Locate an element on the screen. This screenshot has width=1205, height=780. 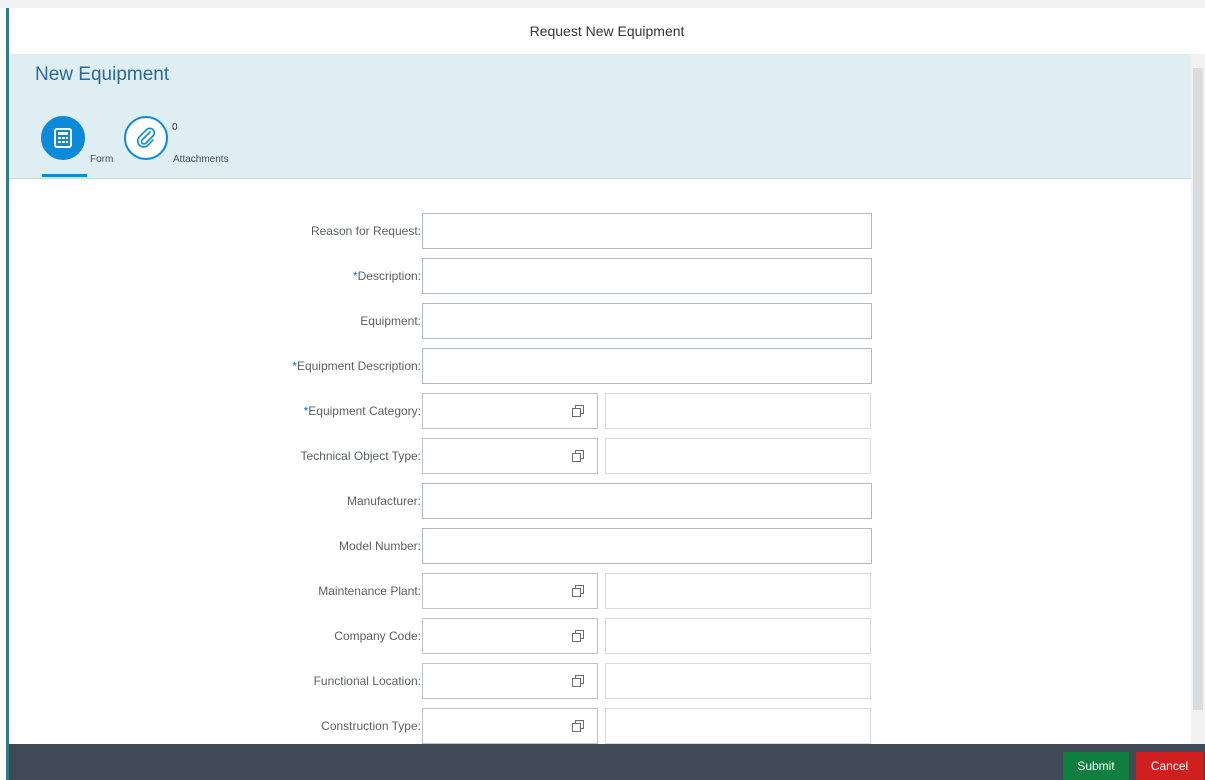
form-row: Reason for Request: is located at coordinates (600, 231).